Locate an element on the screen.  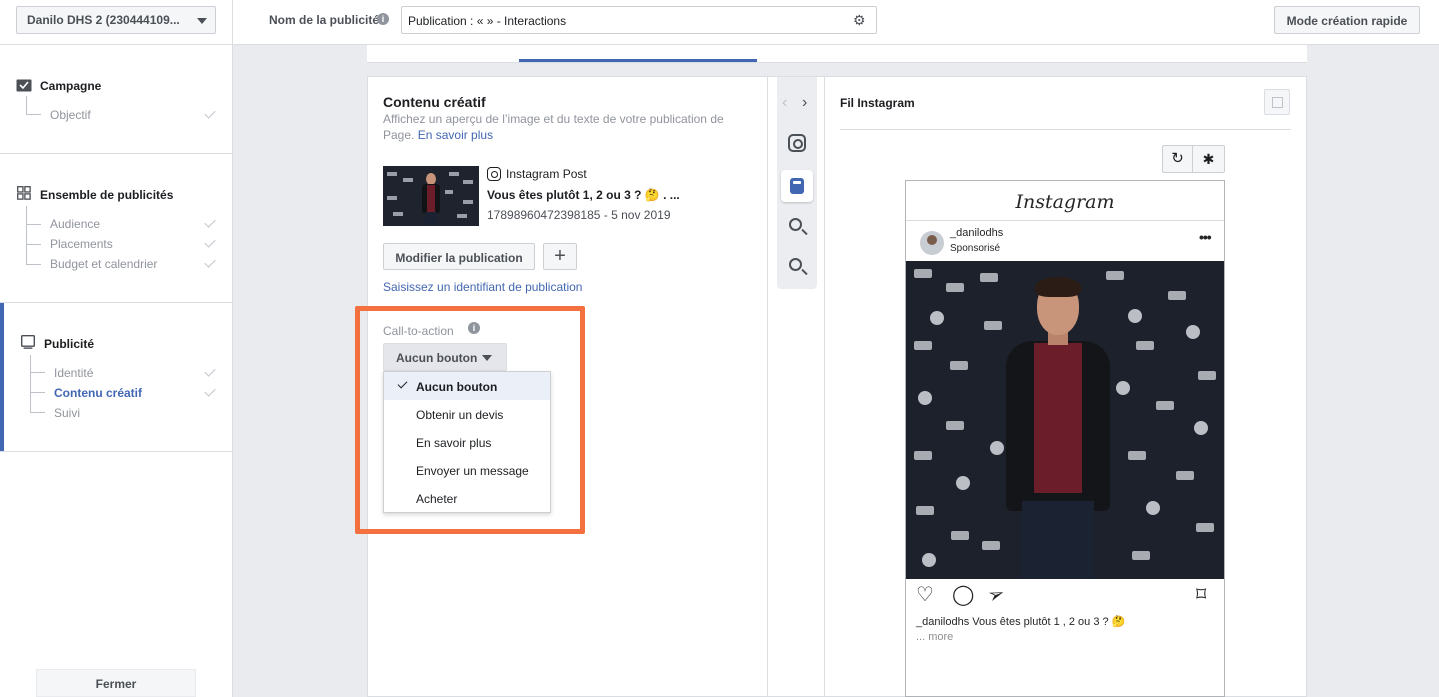
adset-grid-icon is located at coordinates (24, 193).